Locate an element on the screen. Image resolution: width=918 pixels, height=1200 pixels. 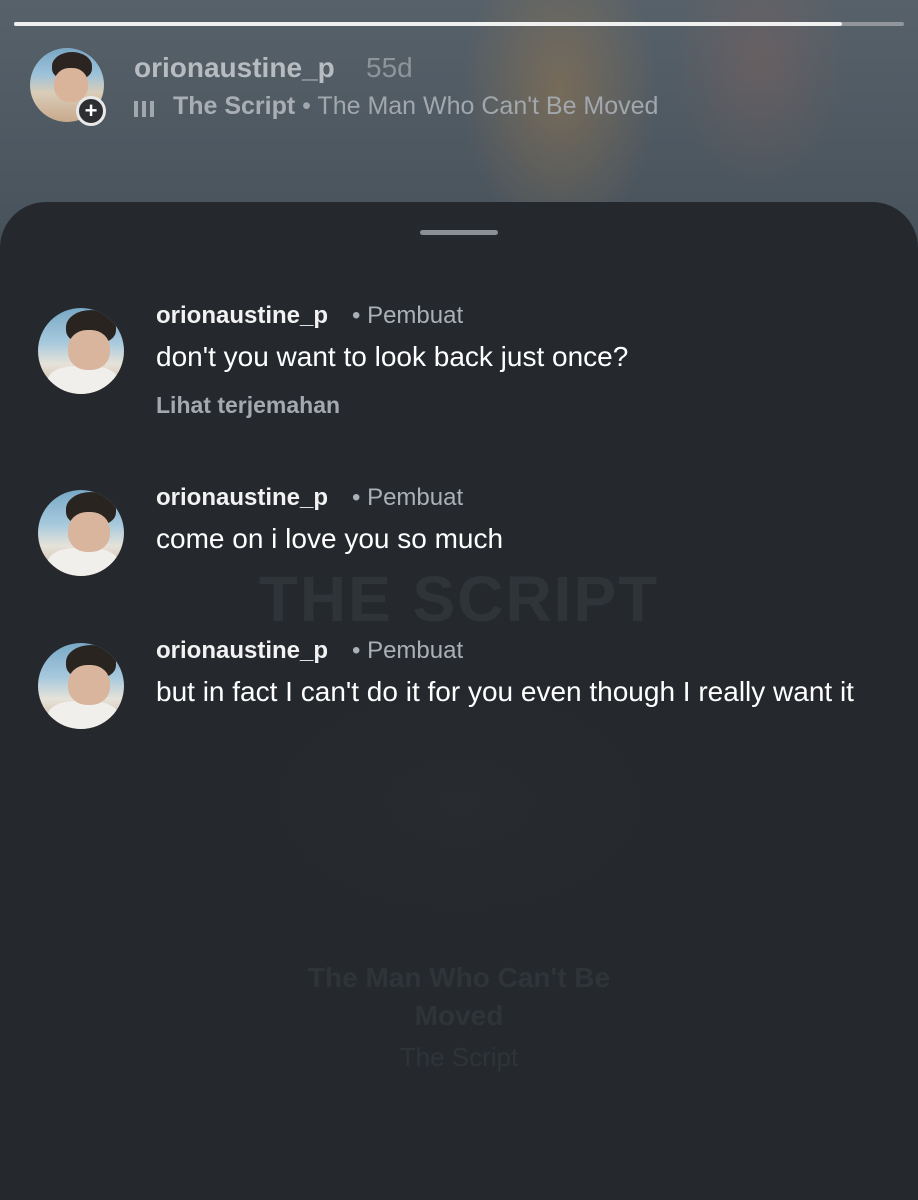
music-song: The Man Who Can't Be Moved is located at coordinates (488, 106).